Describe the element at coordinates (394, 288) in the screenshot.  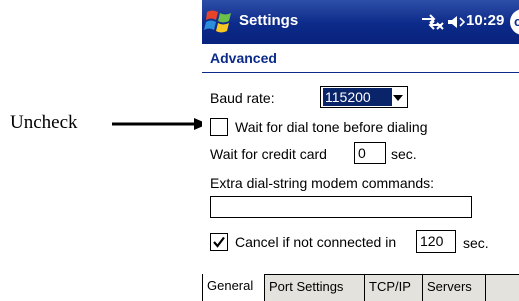
I see `tab-tcpip: TCP/IP` at that location.